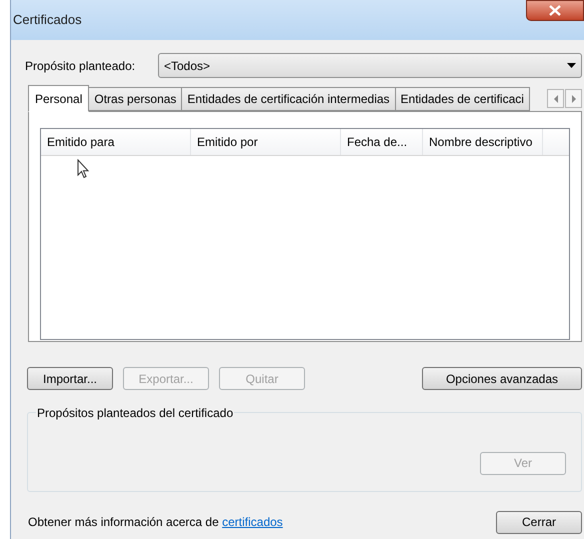  What do you see at coordinates (266, 142) in the screenshot?
I see `column-header: Emitido por` at bounding box center [266, 142].